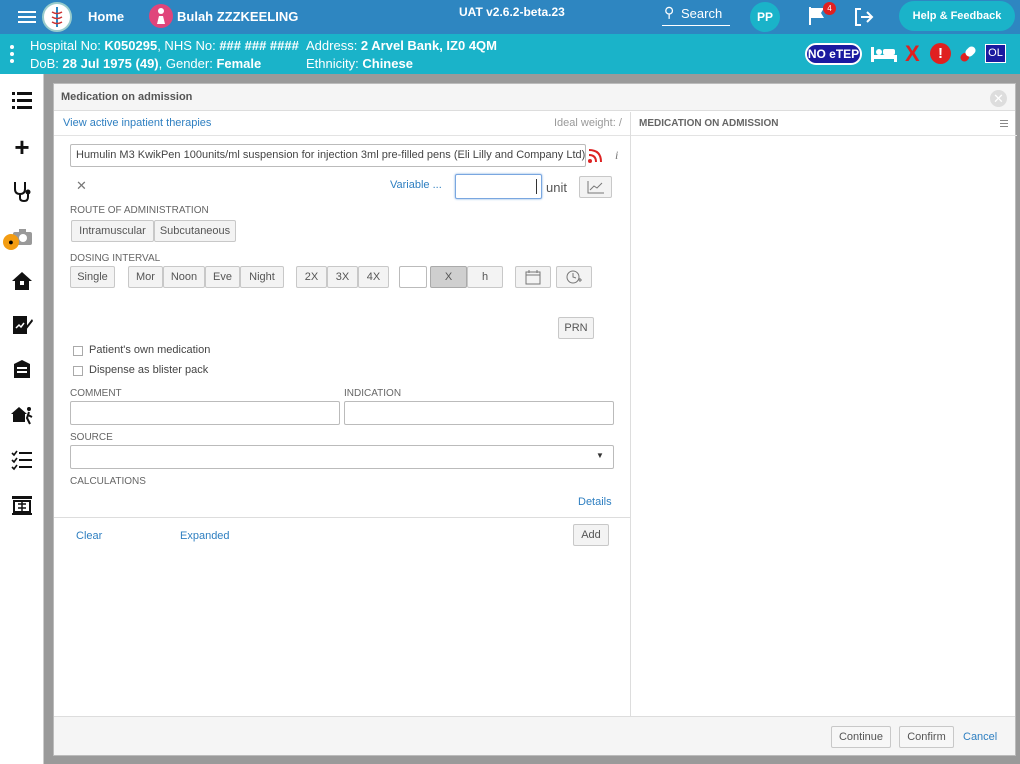 The width and height of the screenshot is (1020, 764). I want to click on hospital-no-label: Hospital No:, so click(67, 45).